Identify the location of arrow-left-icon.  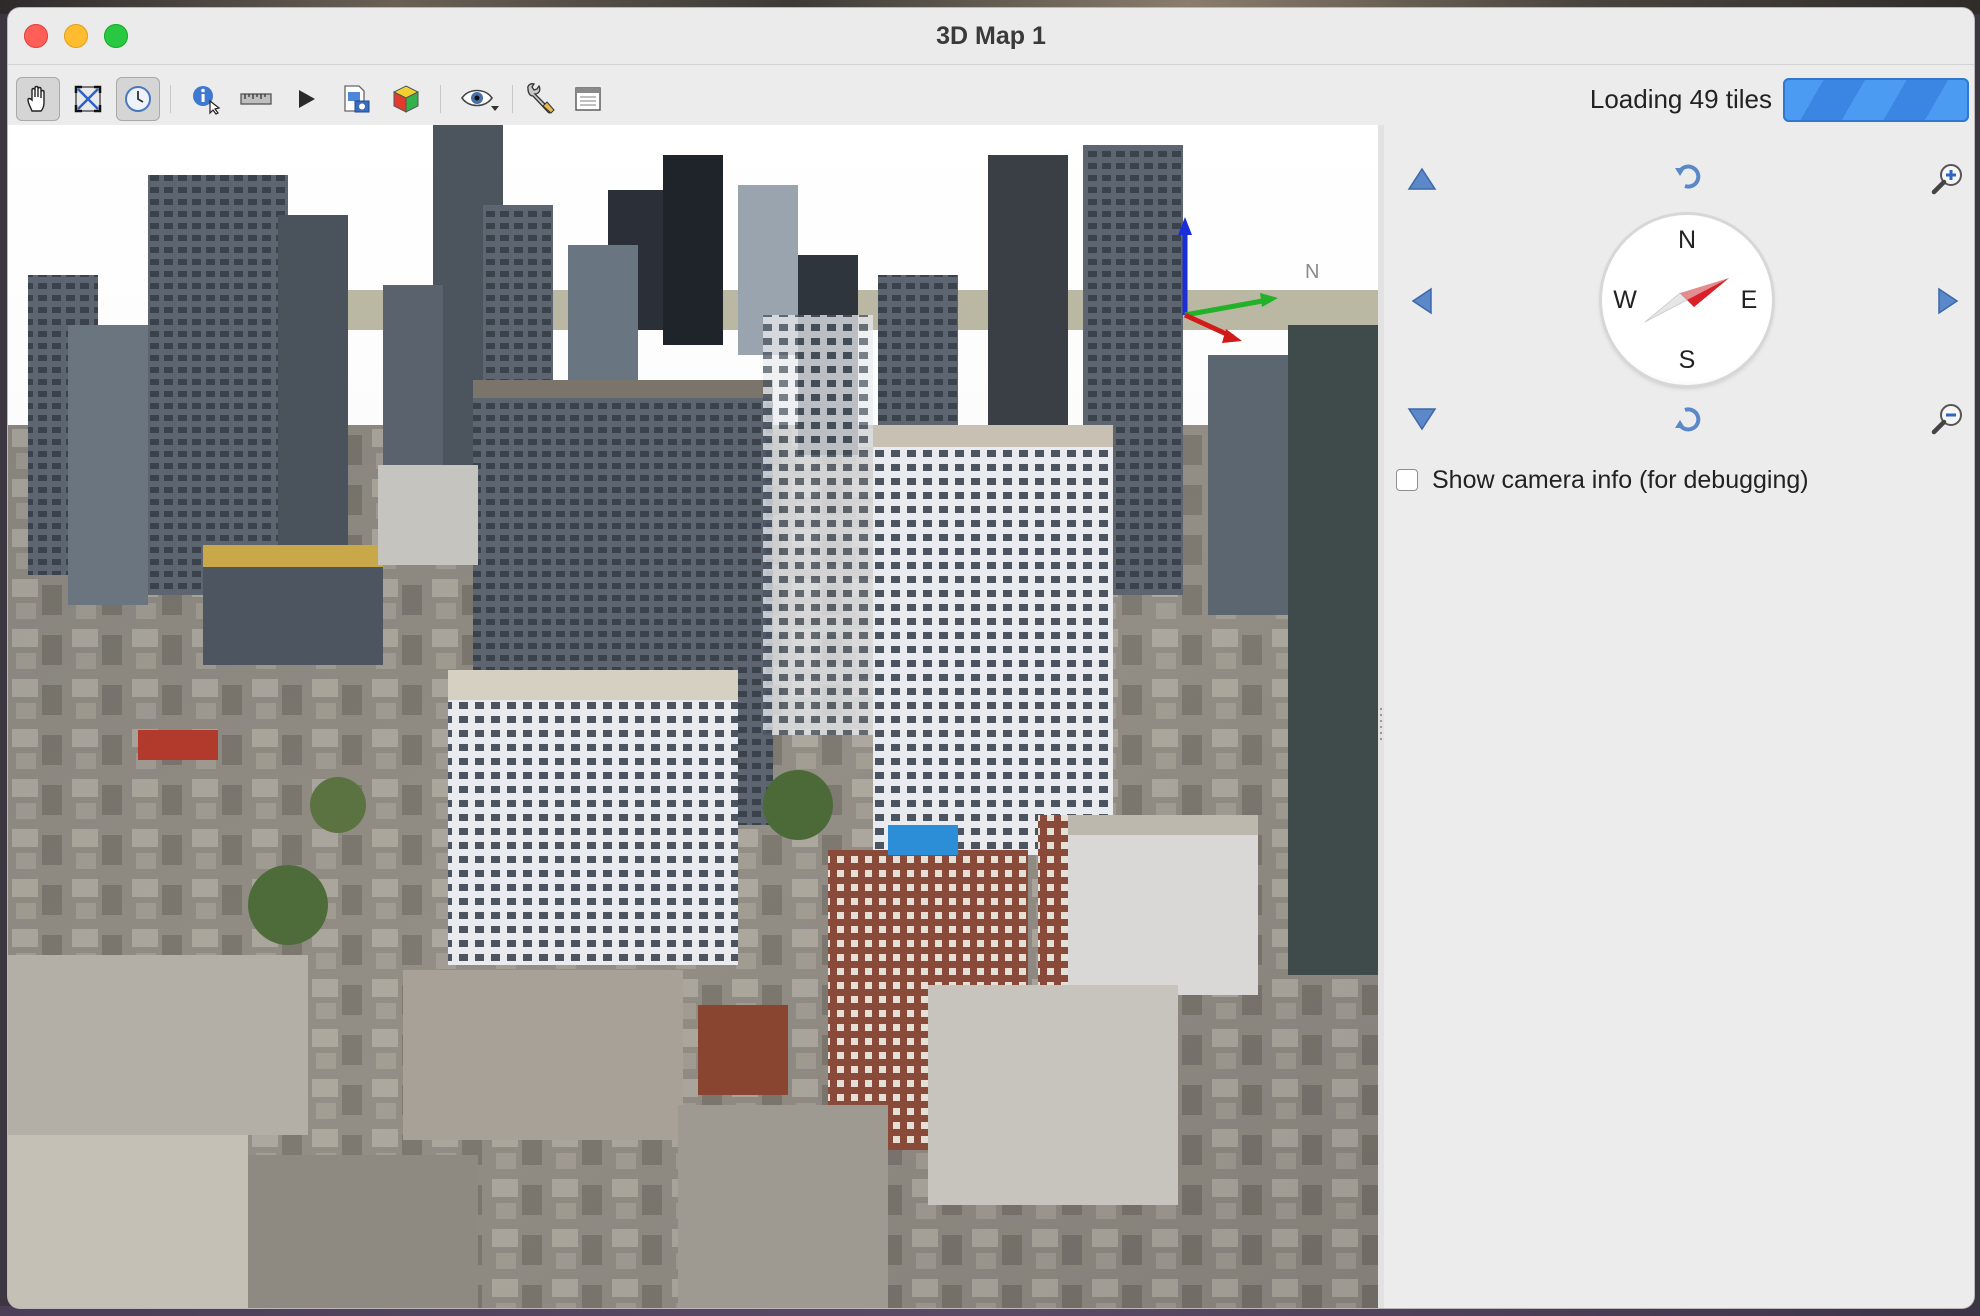
(1421, 301).